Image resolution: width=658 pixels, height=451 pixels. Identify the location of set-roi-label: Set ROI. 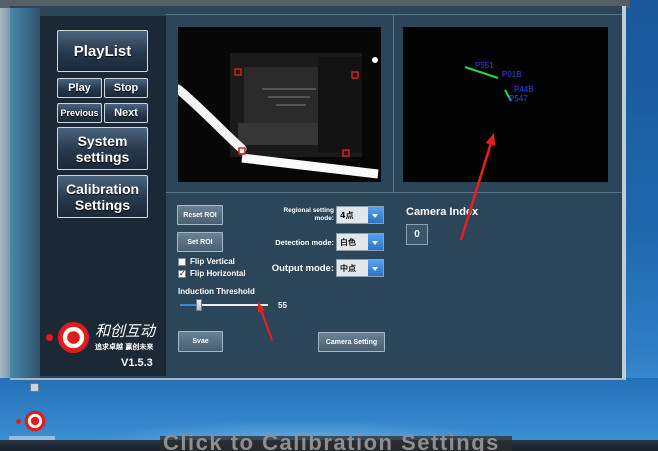
(200, 242).